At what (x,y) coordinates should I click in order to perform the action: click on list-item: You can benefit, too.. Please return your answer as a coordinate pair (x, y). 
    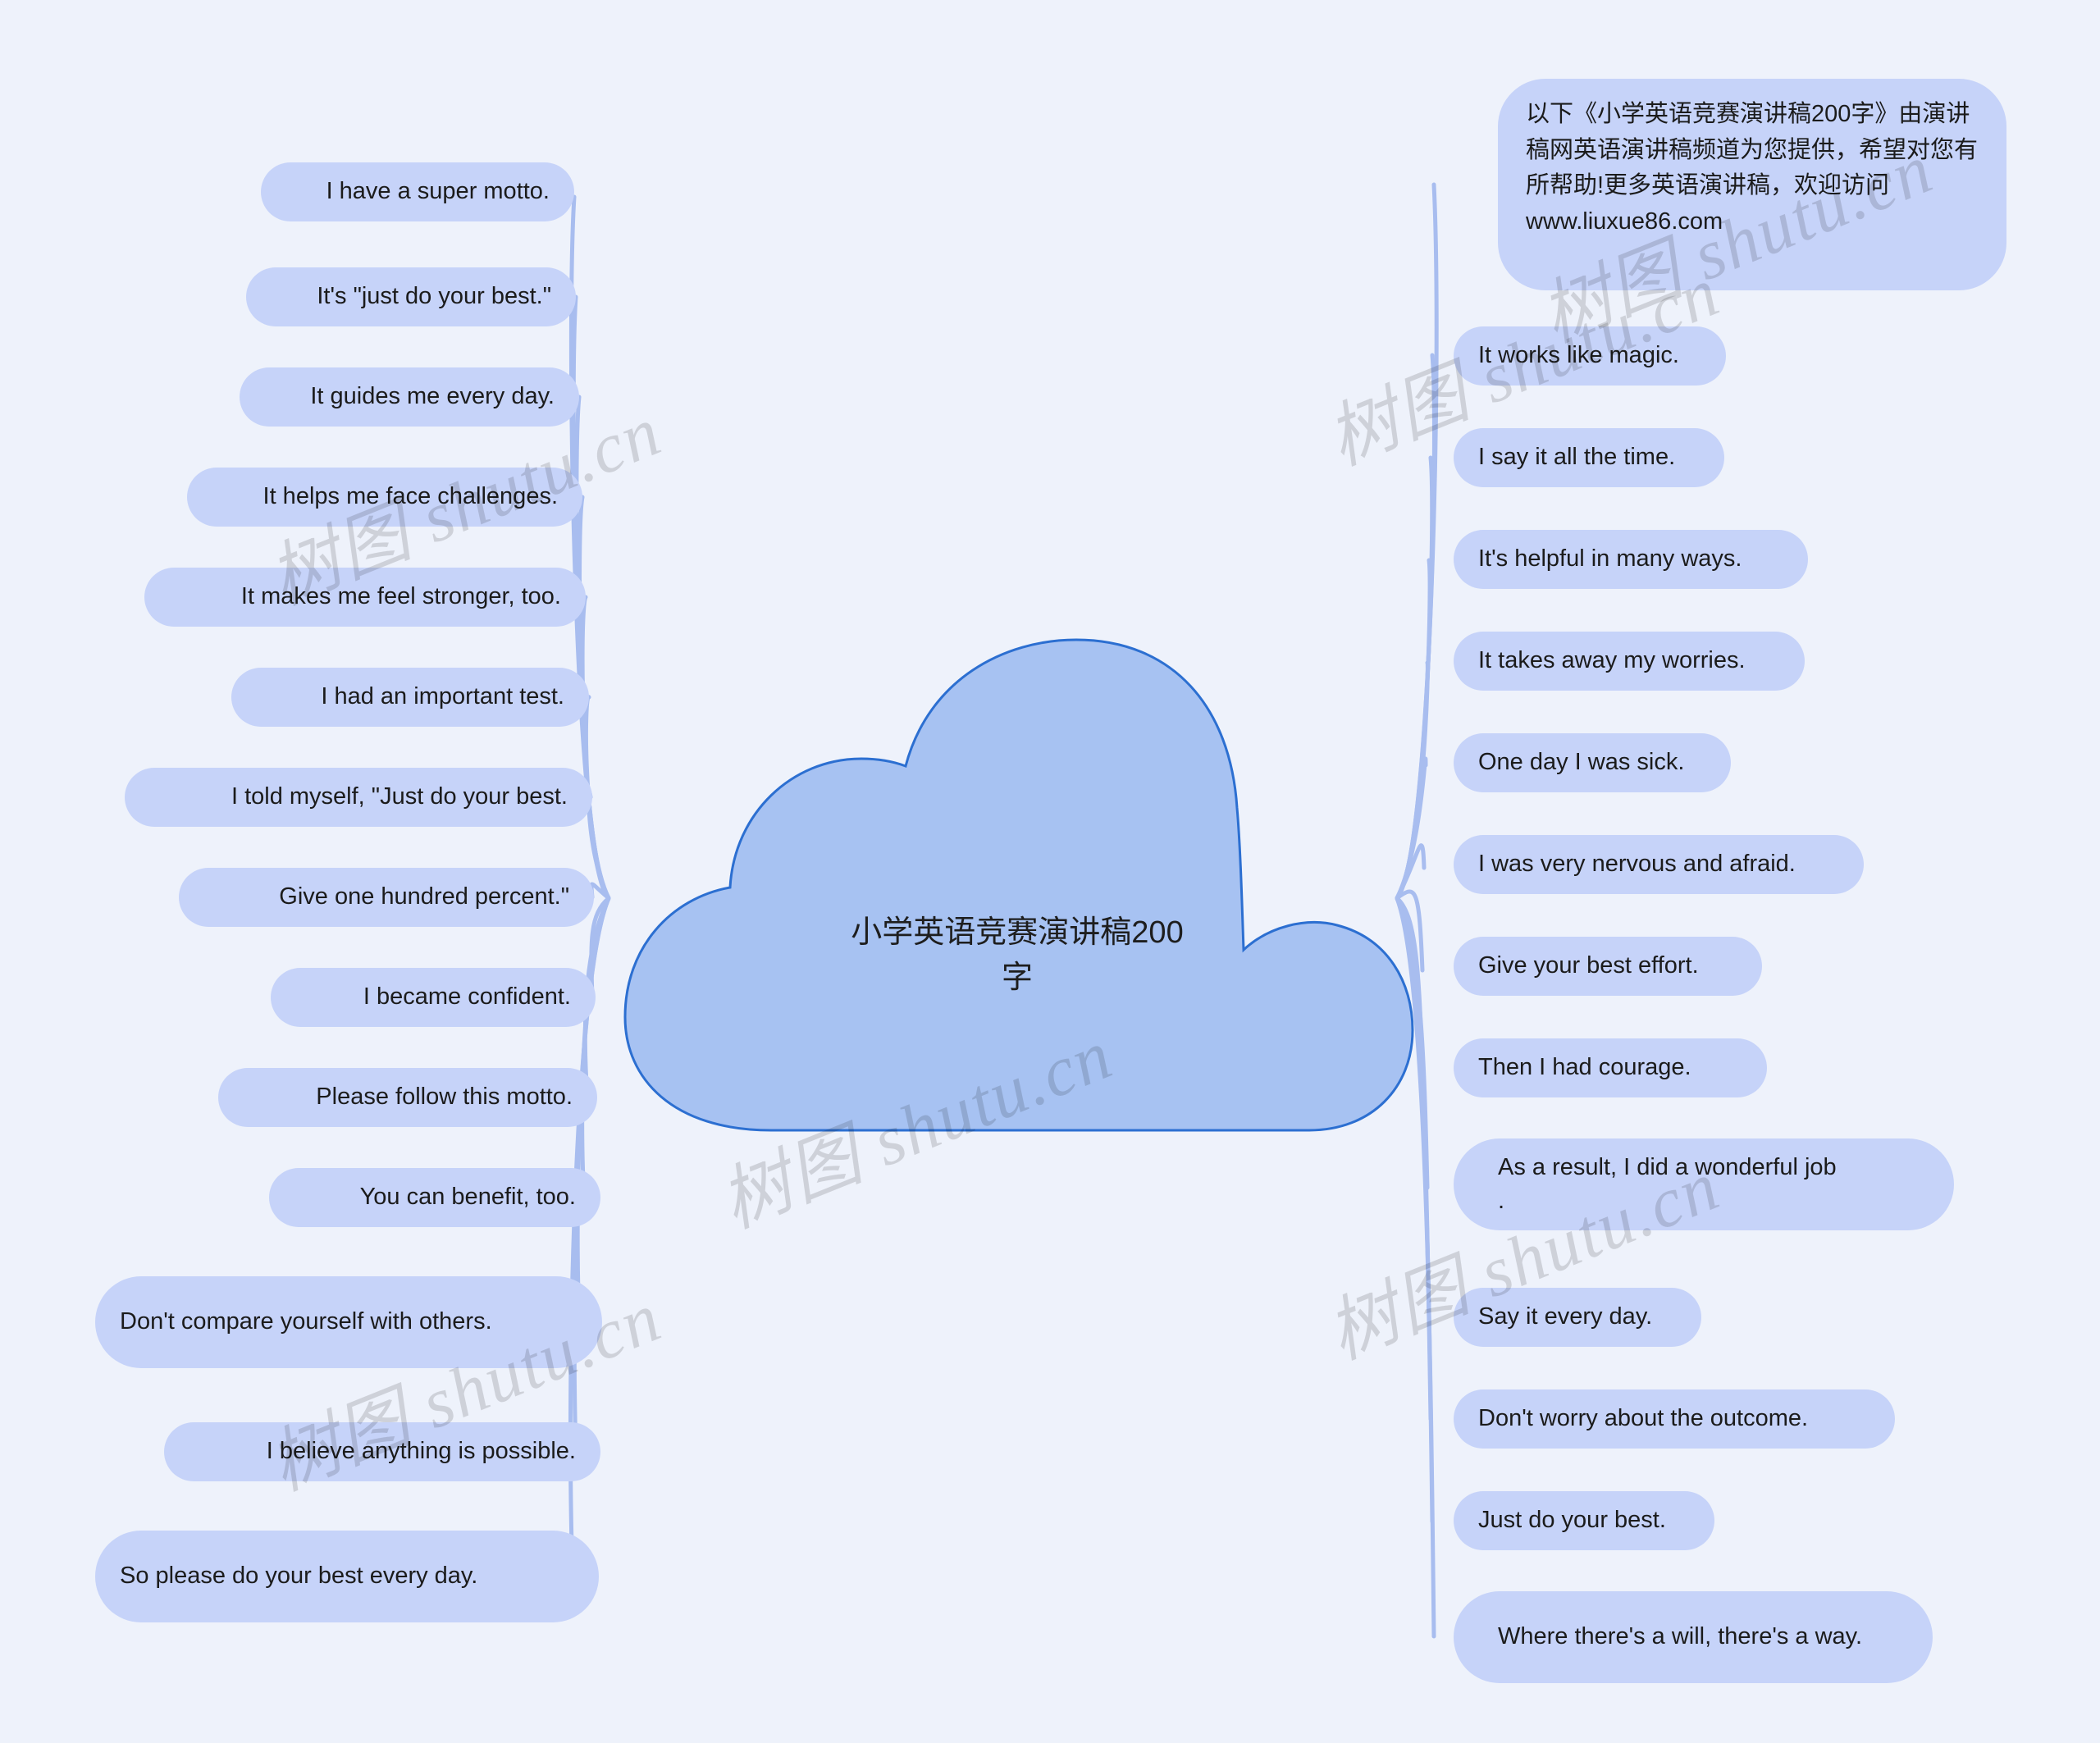
    Looking at the image, I should click on (435, 1197).